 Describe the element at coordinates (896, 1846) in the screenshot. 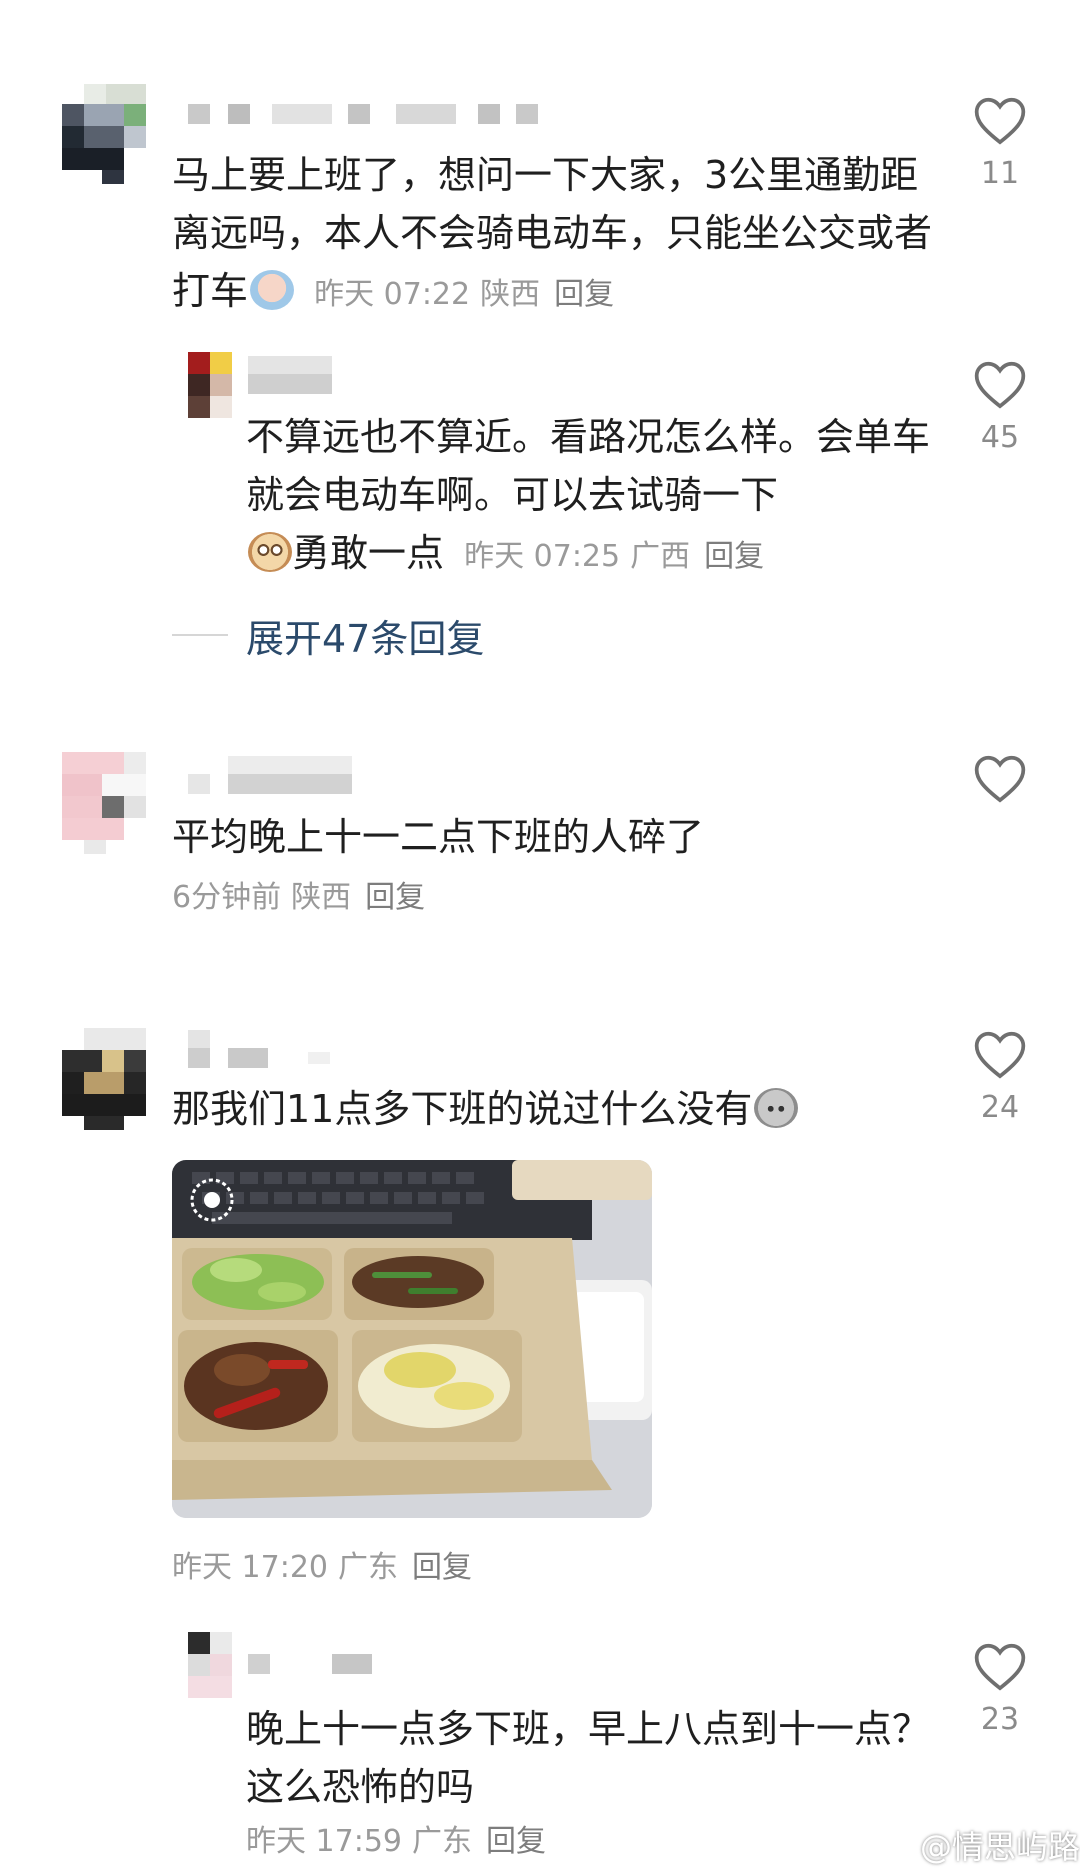

I see `weibo-logo-icon` at that location.